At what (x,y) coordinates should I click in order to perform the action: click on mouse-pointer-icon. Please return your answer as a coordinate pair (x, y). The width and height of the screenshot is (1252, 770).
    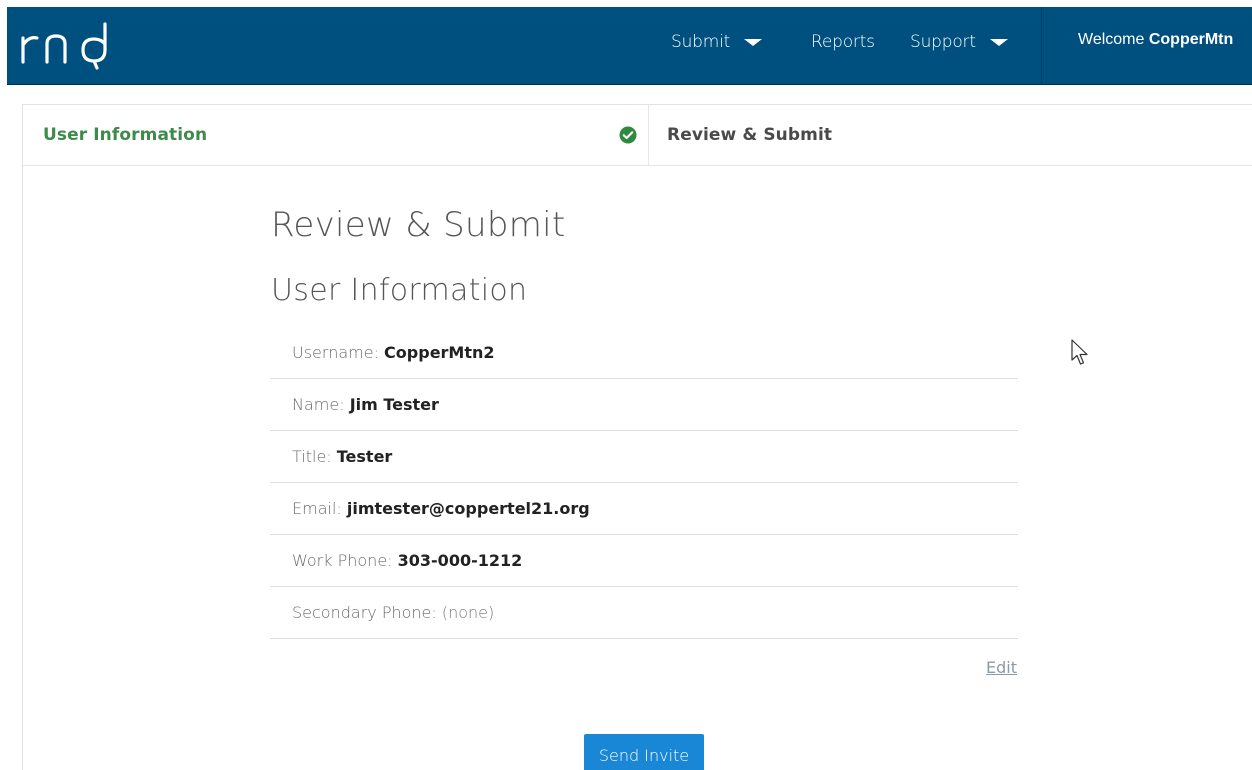
    Looking at the image, I should click on (1079, 352).